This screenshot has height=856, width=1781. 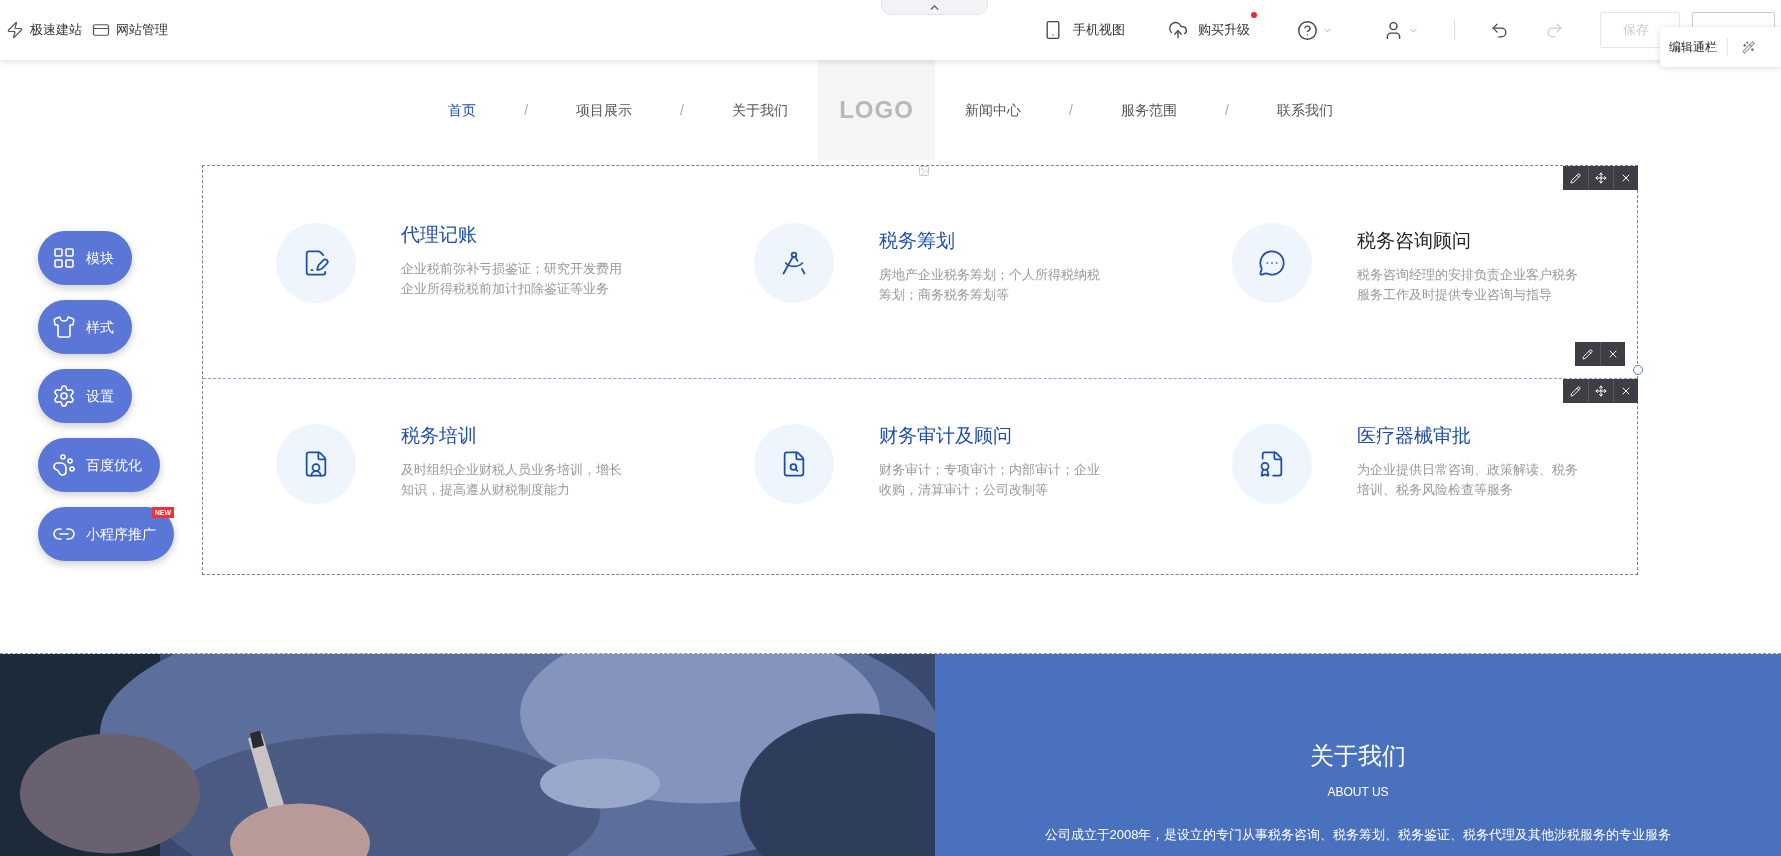 What do you see at coordinates (1307, 30) in the screenshot?
I see `help-icon` at bounding box center [1307, 30].